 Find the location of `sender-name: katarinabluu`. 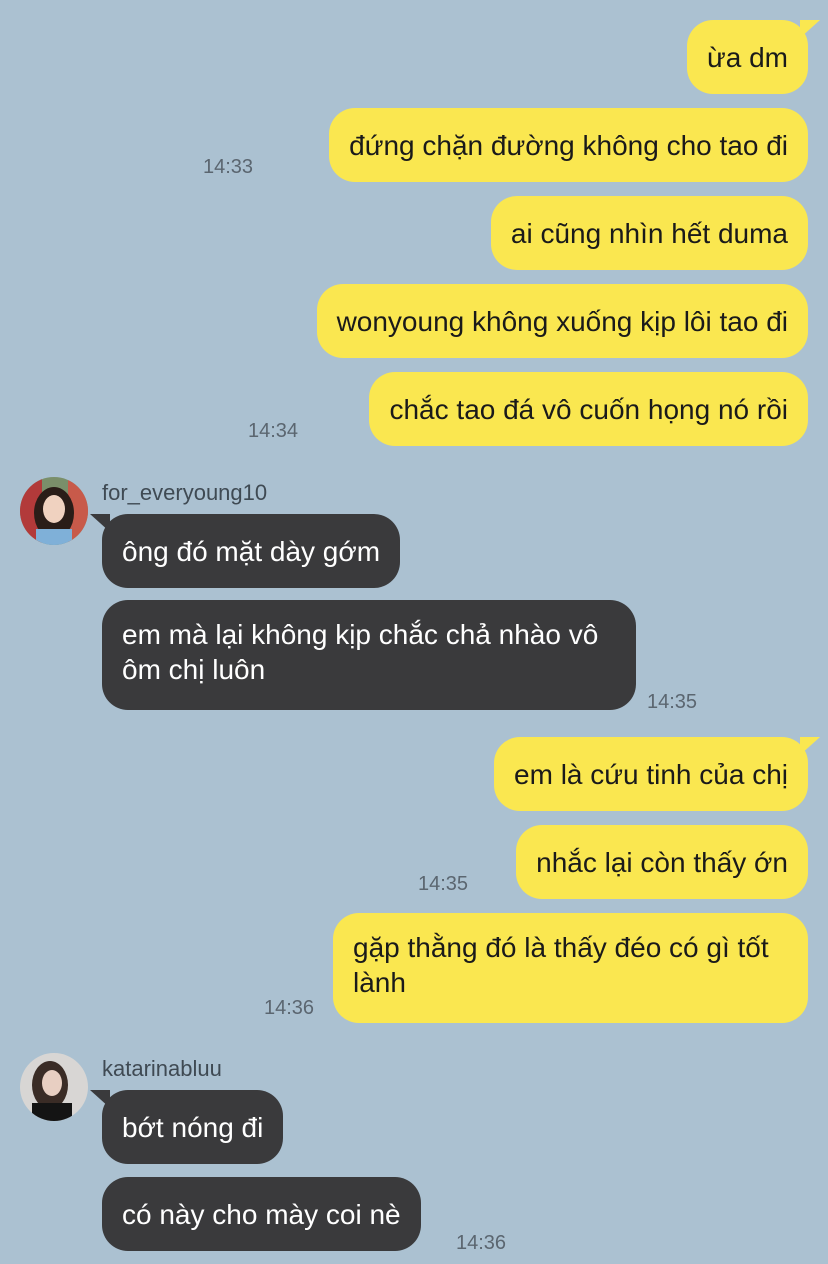

sender-name: katarinabluu is located at coordinates (162, 1068).